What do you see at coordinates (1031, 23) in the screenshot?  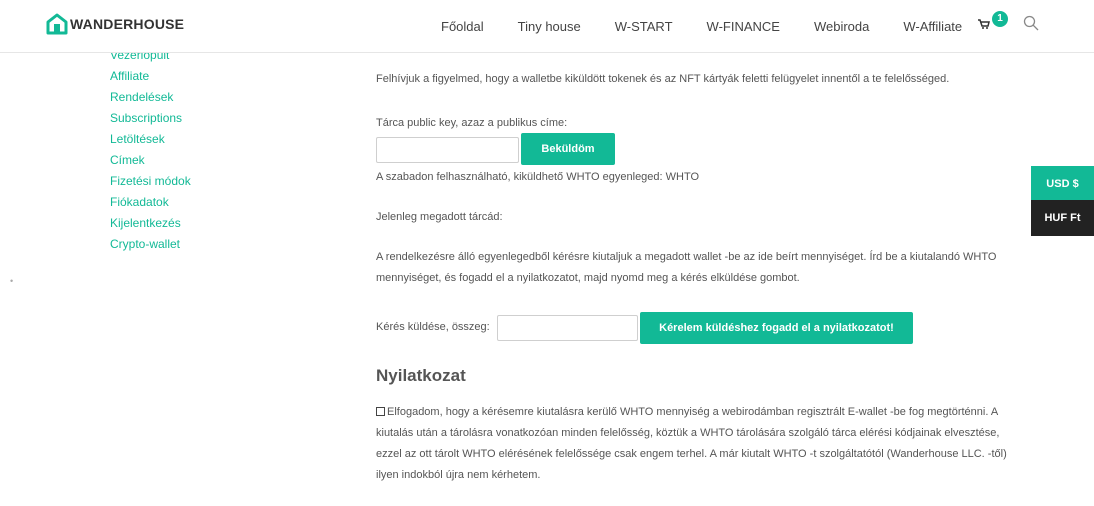 I see `search-icon` at bounding box center [1031, 23].